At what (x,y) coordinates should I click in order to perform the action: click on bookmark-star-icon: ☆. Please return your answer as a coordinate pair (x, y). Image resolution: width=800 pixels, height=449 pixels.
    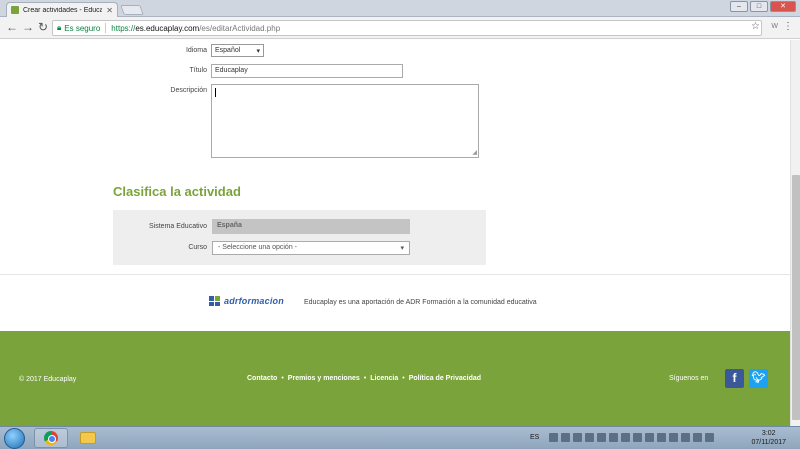
    Looking at the image, I should click on (755, 26).